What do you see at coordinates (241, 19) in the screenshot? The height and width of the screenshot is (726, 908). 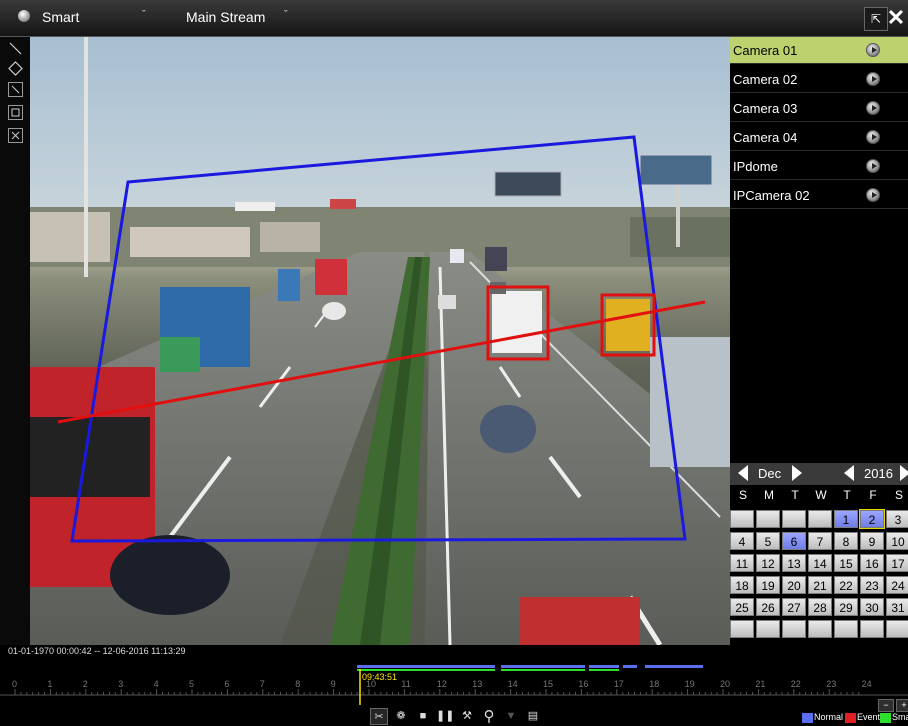 I see `stream-type-select: Main Stream ˇ` at bounding box center [241, 19].